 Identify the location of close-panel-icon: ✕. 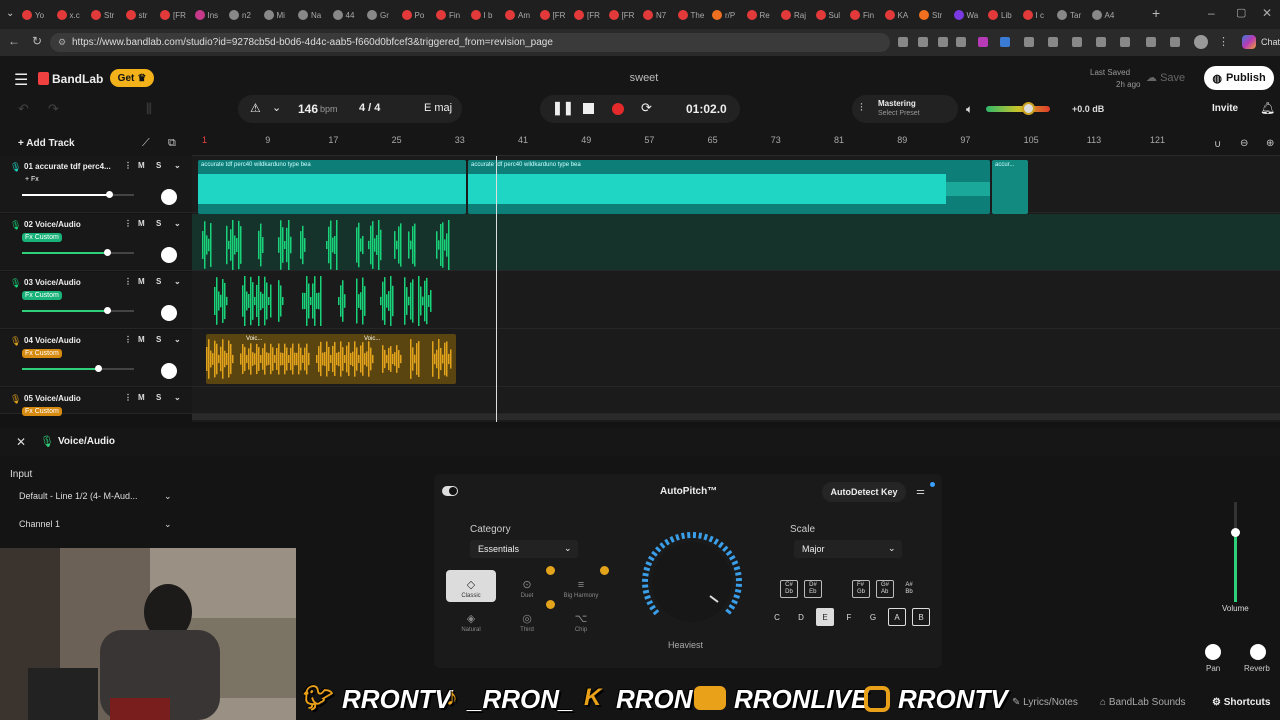
(21, 442).